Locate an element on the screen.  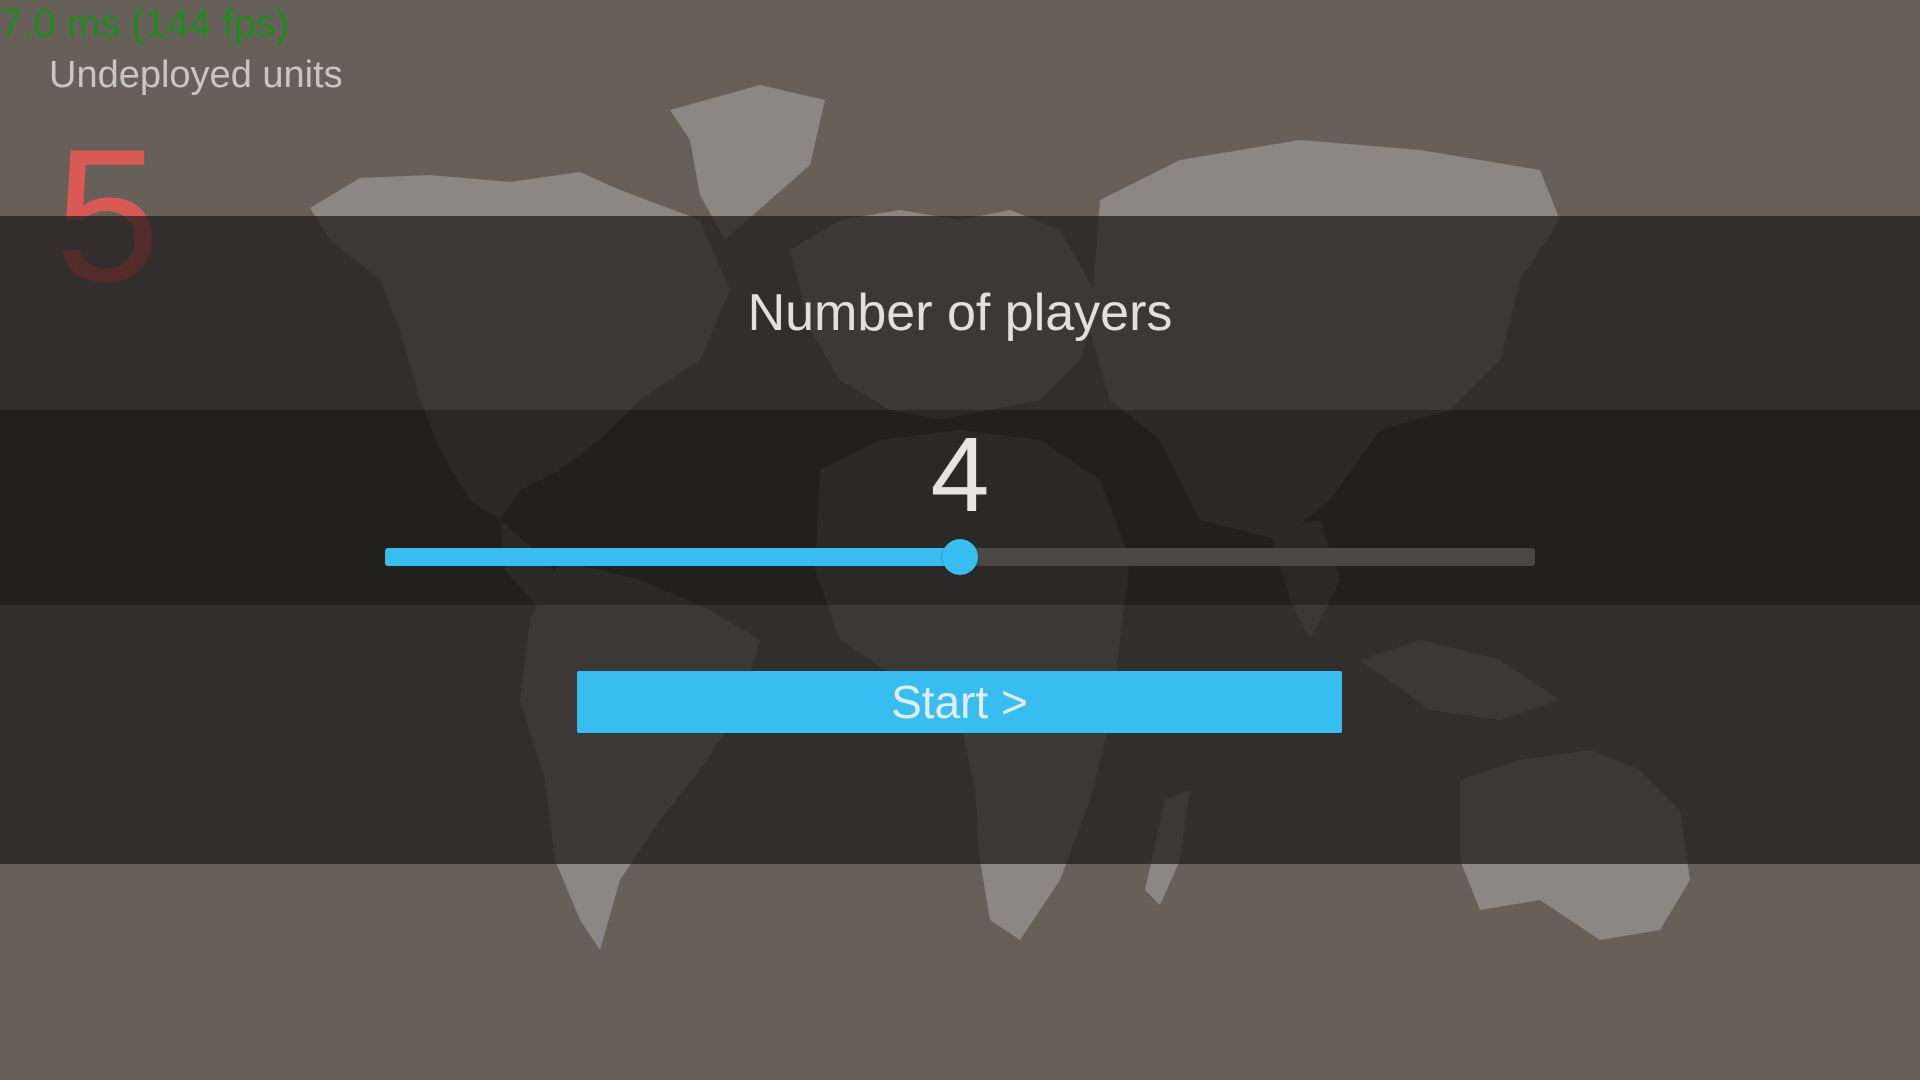
player-count-value: 4 is located at coordinates (960, 475).